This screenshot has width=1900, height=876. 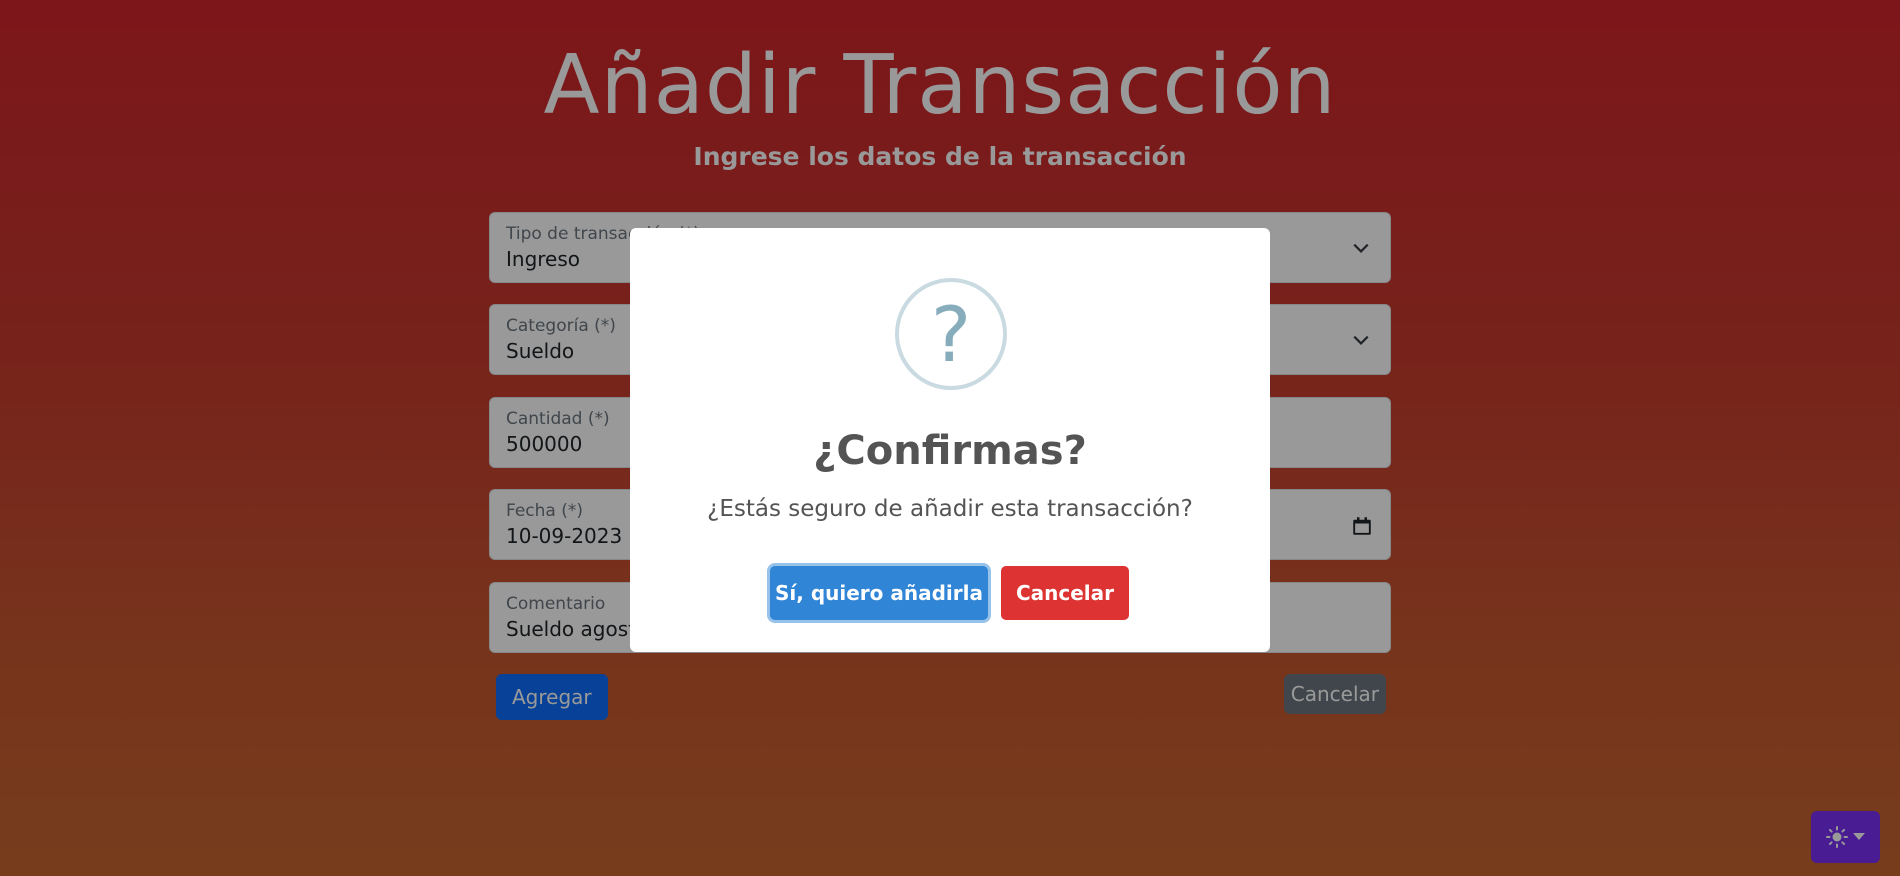 I want to click on confirm-button: Sí, quiero añadirla, so click(x=879, y=593).